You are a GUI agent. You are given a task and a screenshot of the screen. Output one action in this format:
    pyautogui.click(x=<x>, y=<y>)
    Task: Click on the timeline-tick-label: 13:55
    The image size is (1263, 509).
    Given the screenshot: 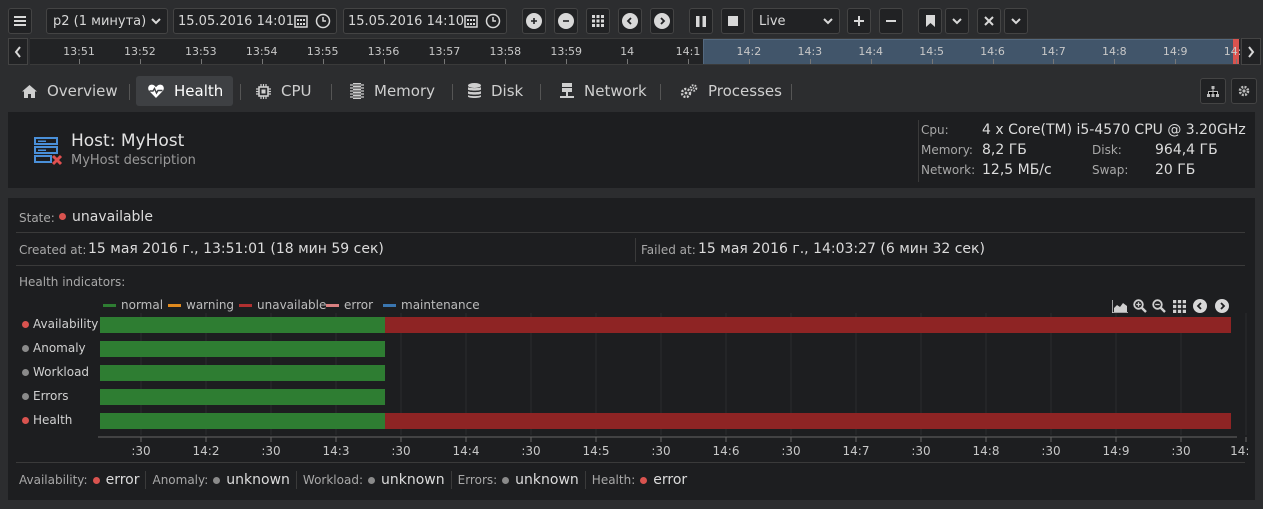 What is the action you would take?
    pyautogui.click(x=322, y=51)
    